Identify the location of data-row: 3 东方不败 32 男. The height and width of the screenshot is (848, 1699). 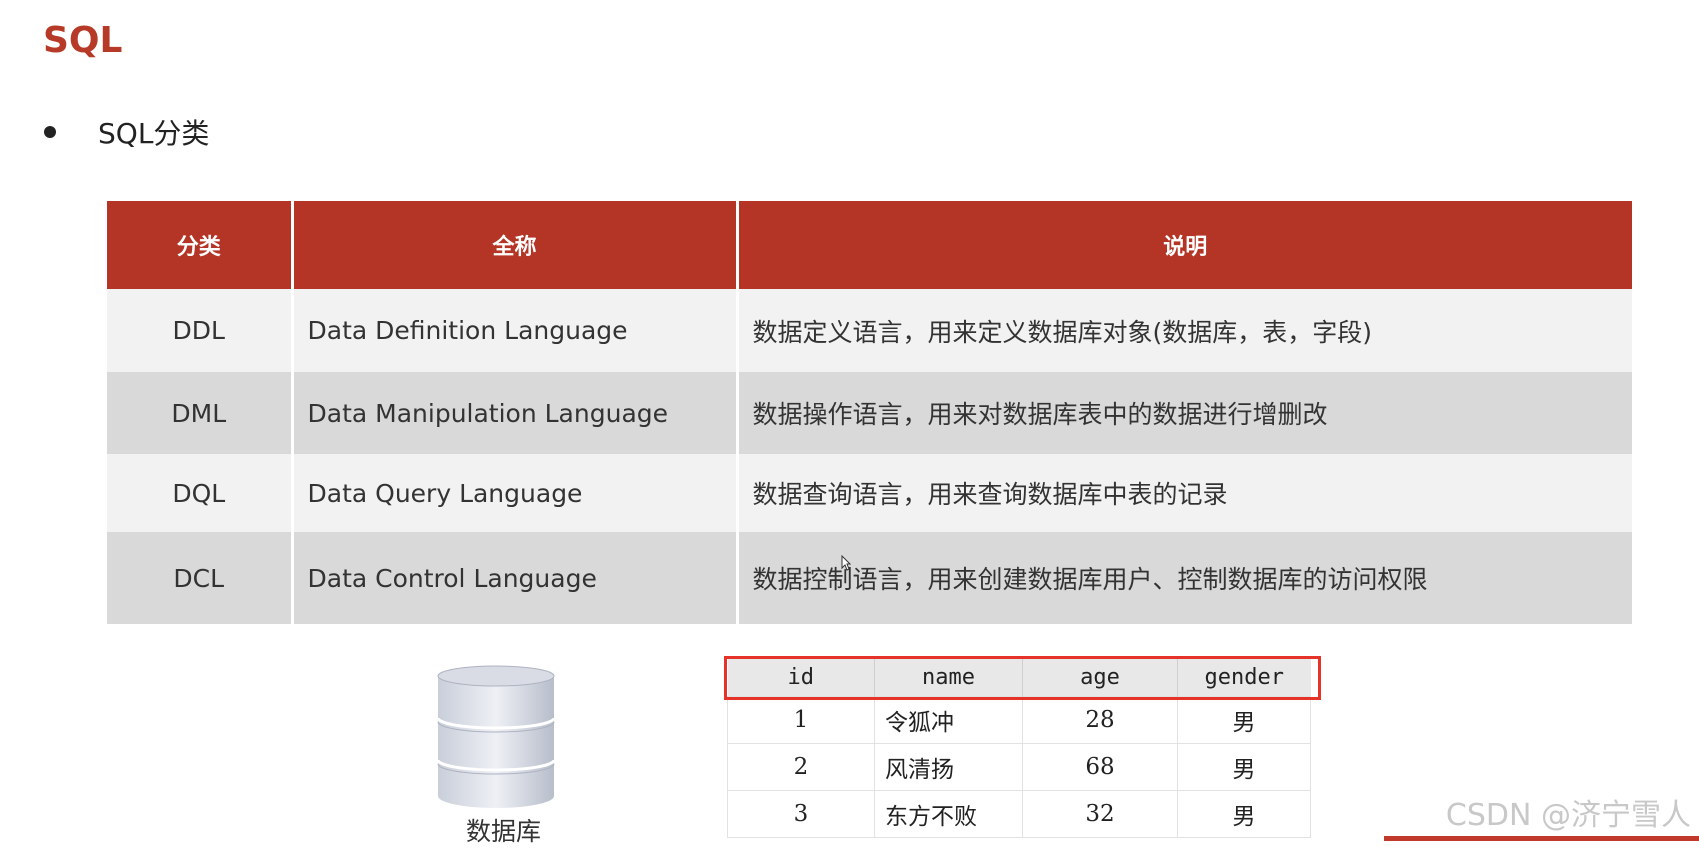
(1019, 814).